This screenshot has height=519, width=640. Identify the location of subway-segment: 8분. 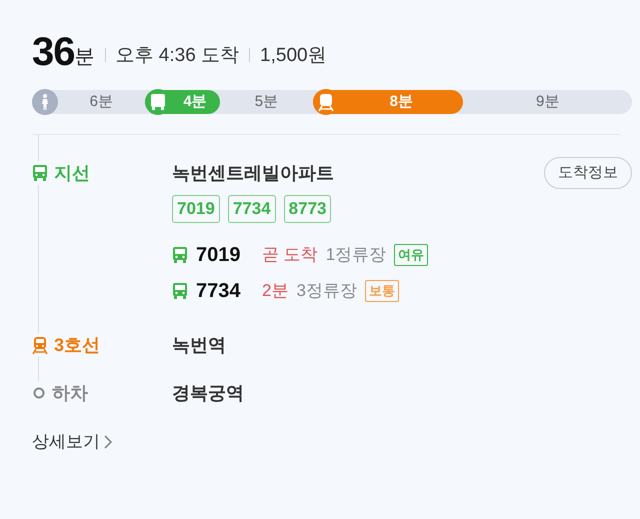
(388, 102).